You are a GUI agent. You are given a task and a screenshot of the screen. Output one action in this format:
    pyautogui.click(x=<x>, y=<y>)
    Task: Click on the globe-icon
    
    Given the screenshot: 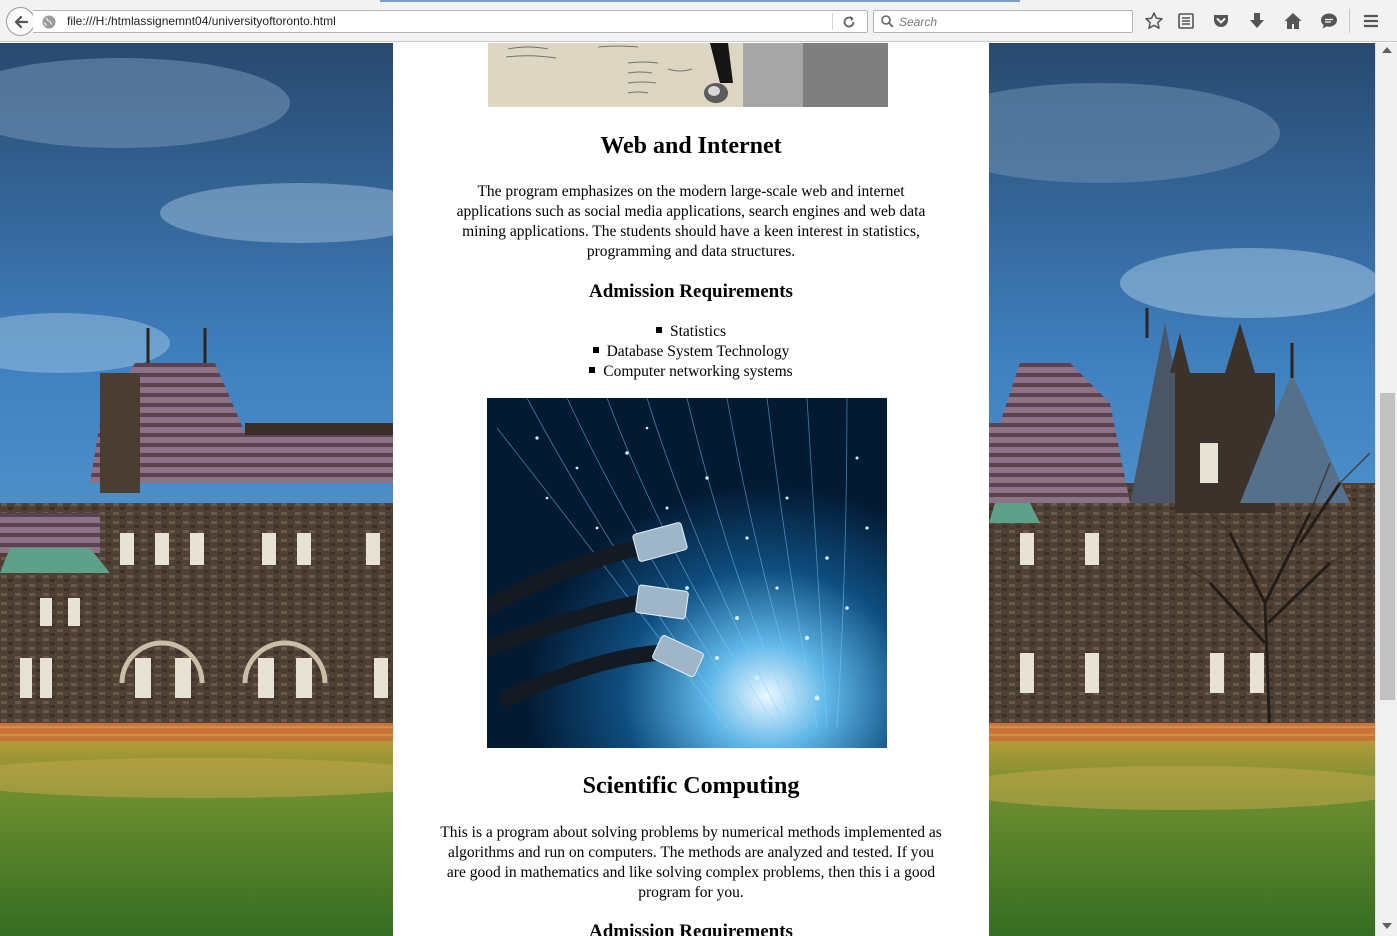 What is the action you would take?
    pyautogui.click(x=49, y=22)
    